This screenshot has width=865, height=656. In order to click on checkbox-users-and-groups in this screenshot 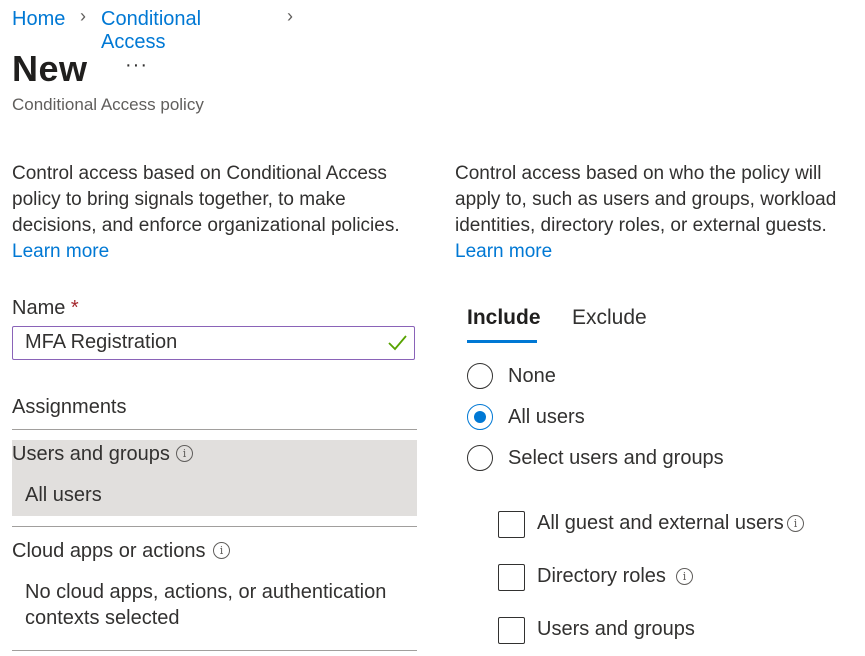, I will do `click(511, 630)`.